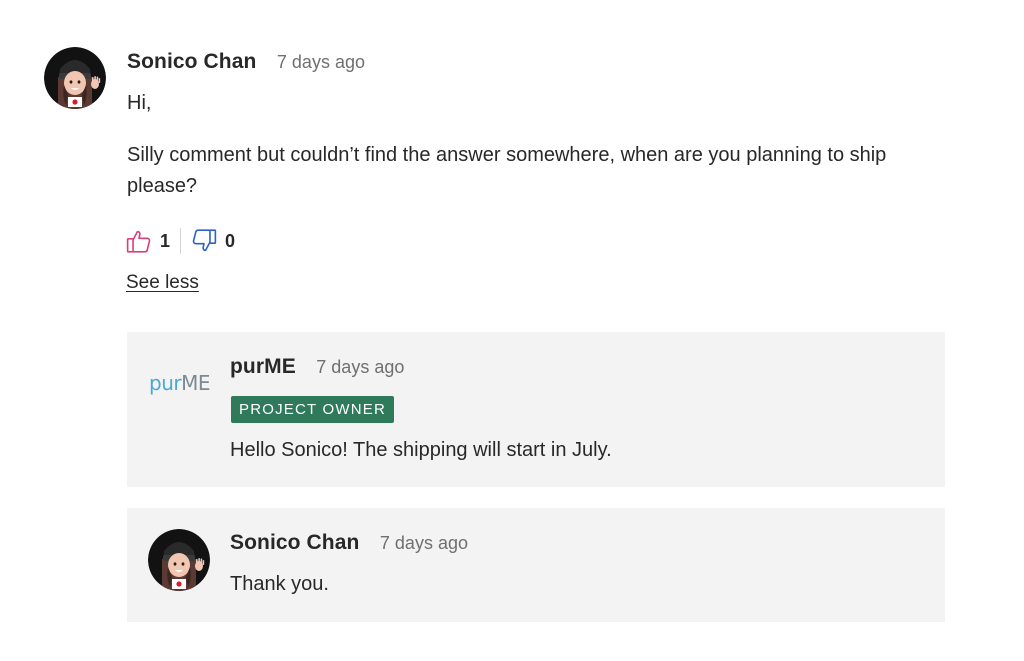 The image size is (1024, 661). Describe the element at coordinates (536, 565) in the screenshot. I see `reply-user: Sonico Chan 7 days ago Thank you.` at that location.